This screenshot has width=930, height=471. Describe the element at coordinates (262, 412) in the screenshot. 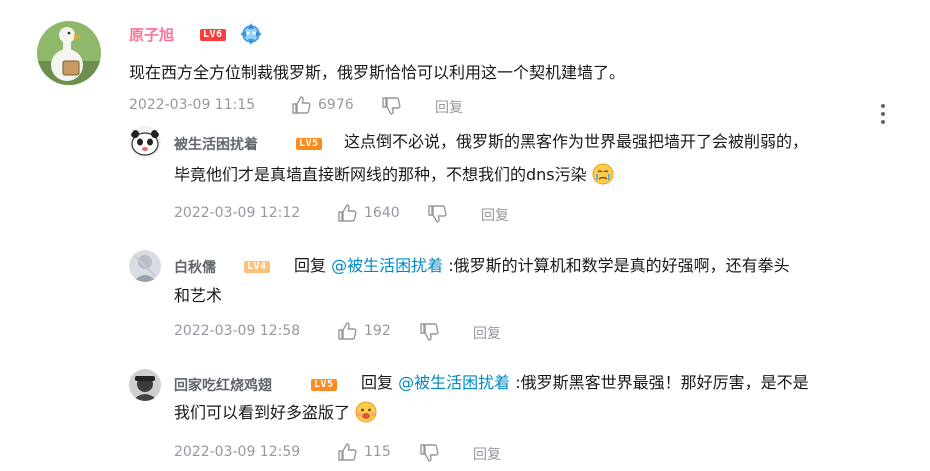

I see `reply3-text-line2-content: 我们可以看到好多盗版了` at that location.